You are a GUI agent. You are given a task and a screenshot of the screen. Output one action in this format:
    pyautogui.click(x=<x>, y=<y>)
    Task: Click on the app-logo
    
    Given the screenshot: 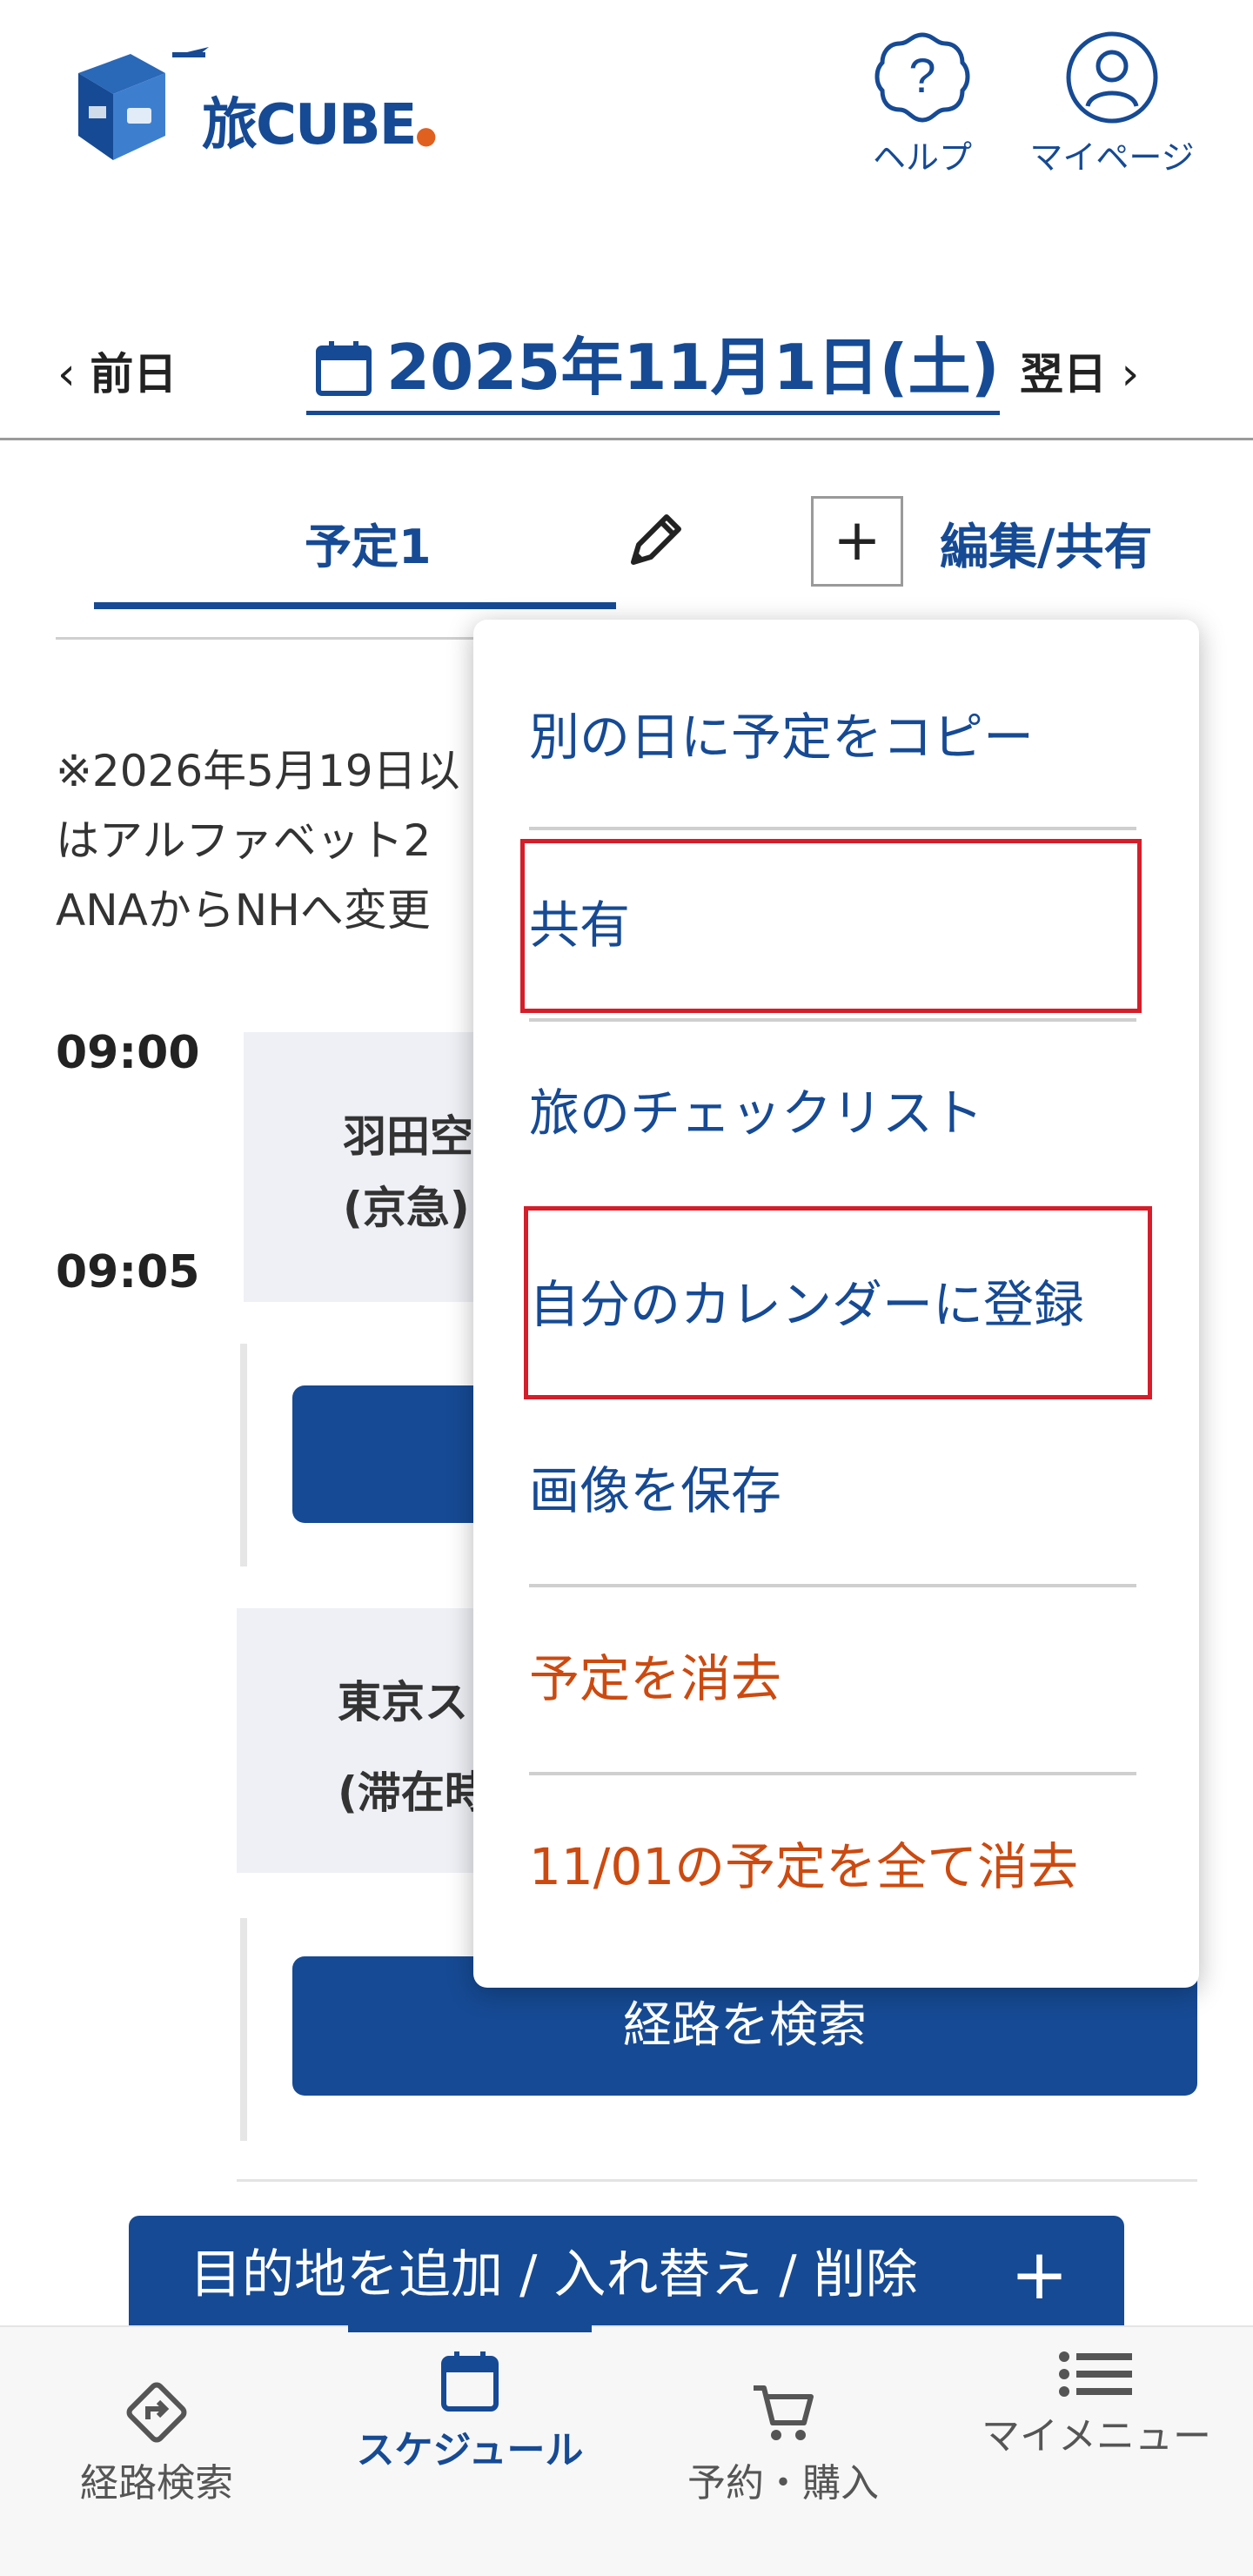 What is the action you would take?
    pyautogui.click(x=144, y=102)
    